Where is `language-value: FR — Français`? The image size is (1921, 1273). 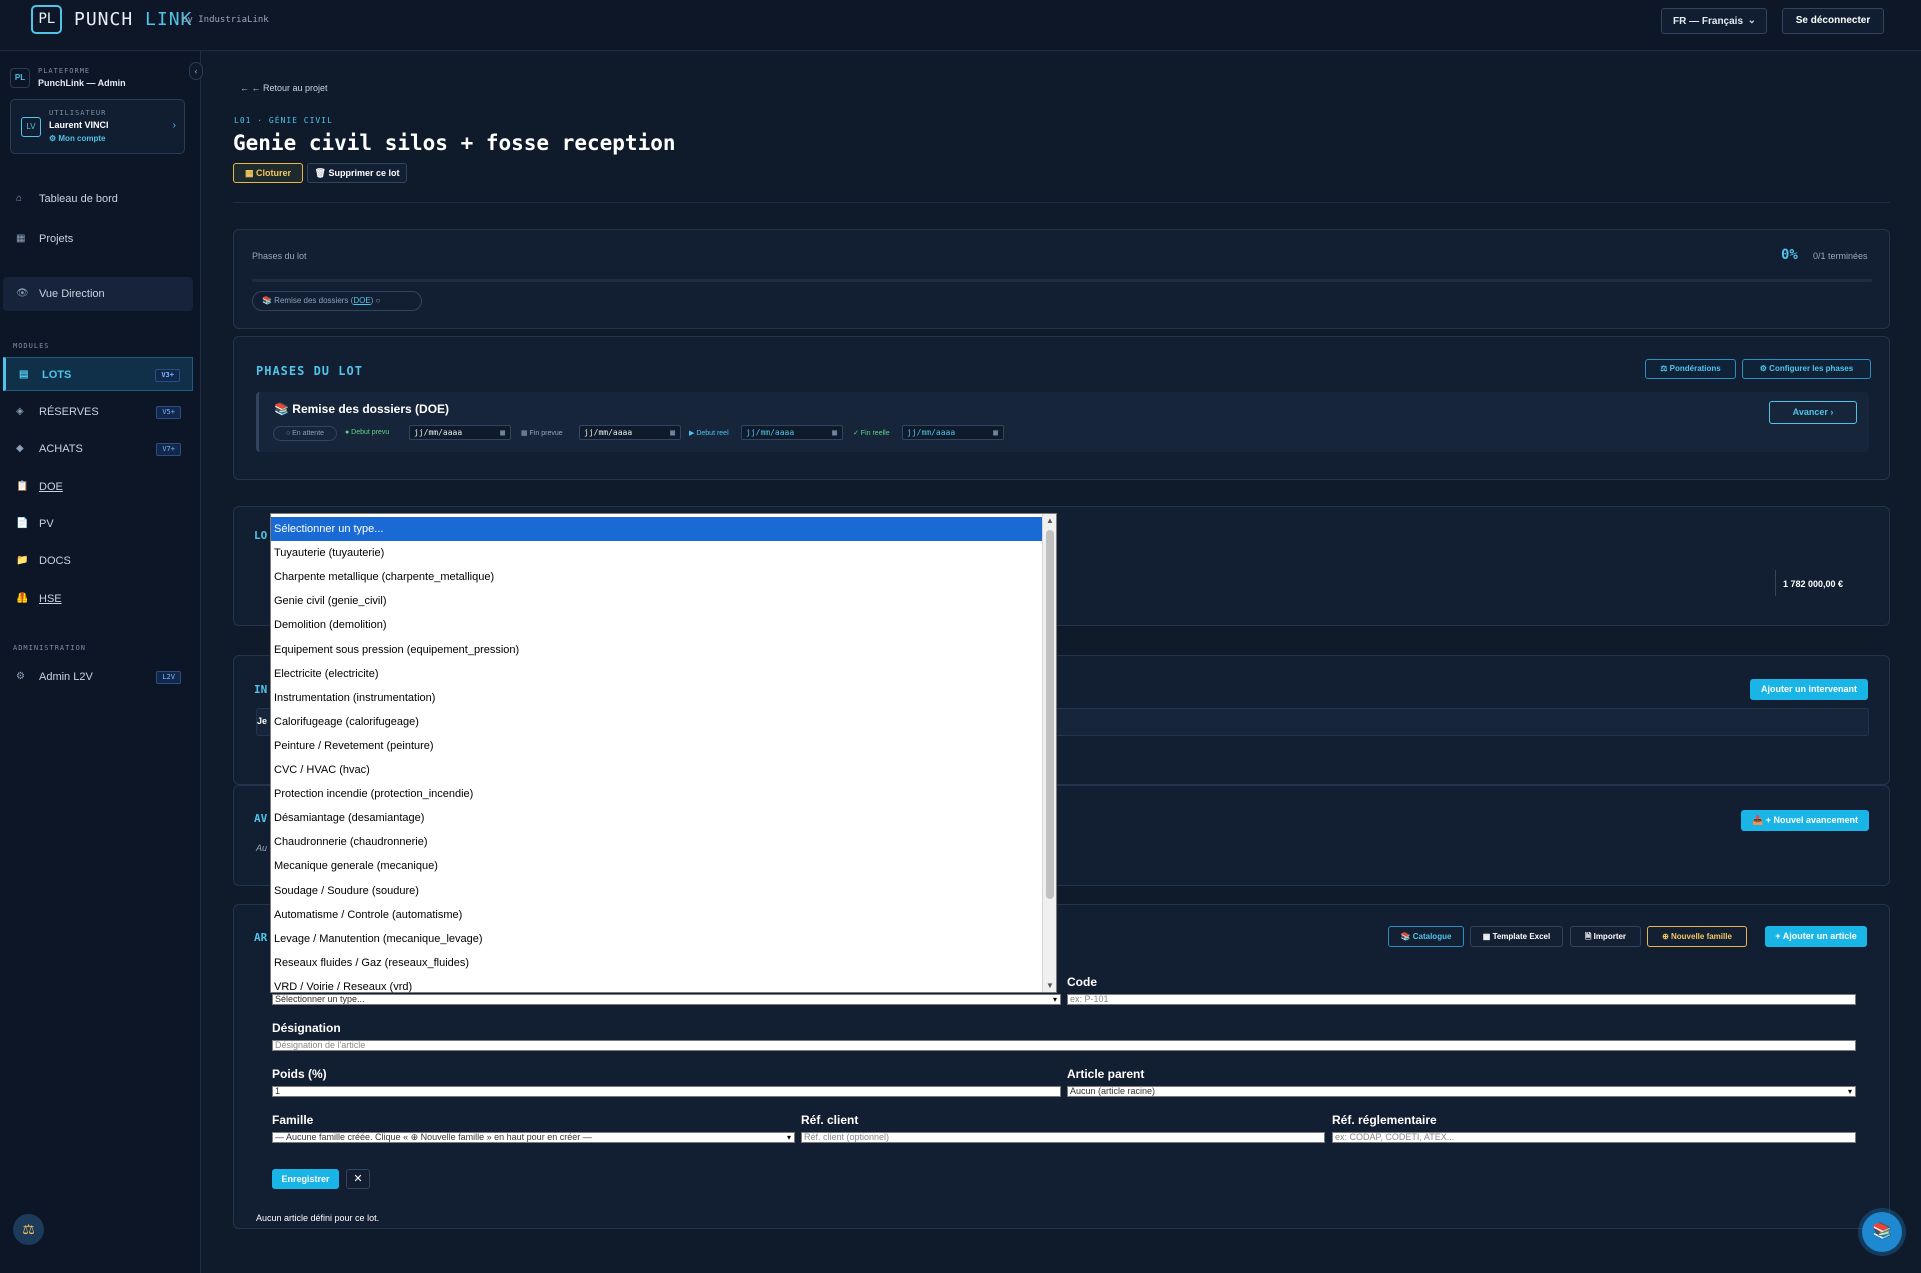 language-value: FR — Français is located at coordinates (1708, 21).